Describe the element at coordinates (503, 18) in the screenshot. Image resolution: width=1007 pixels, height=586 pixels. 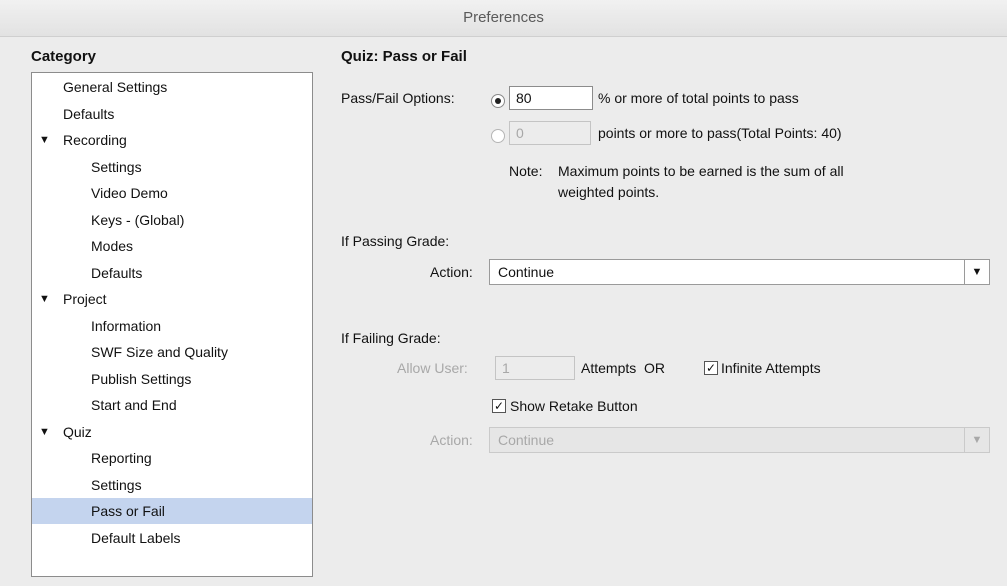
I see `window-title: Preferences` at that location.